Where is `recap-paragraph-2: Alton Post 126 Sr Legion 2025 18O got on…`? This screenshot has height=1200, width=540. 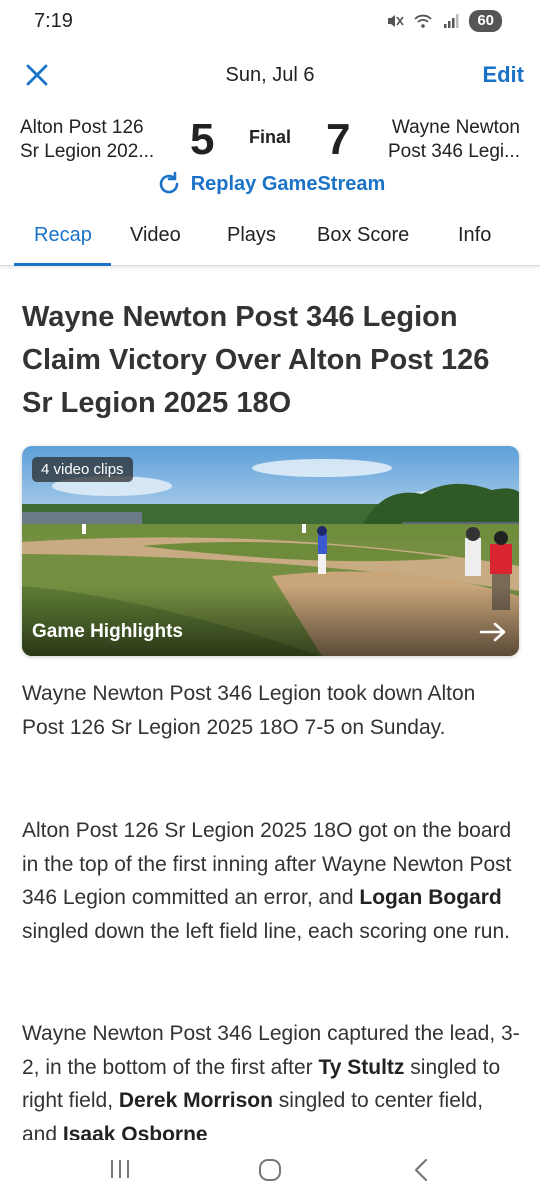
recap-paragraph-2: Alton Post 126 Sr Legion 2025 18O got on… is located at coordinates (272, 881).